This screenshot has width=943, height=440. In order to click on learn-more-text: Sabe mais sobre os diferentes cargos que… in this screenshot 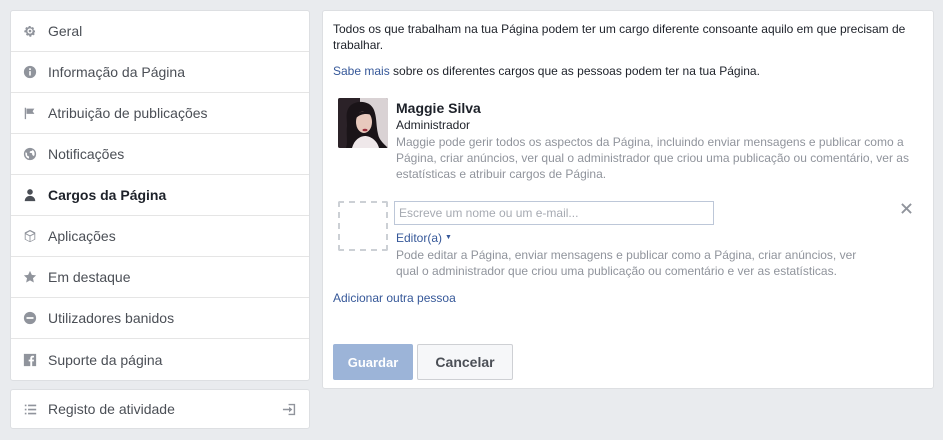, I will do `click(628, 71)`.